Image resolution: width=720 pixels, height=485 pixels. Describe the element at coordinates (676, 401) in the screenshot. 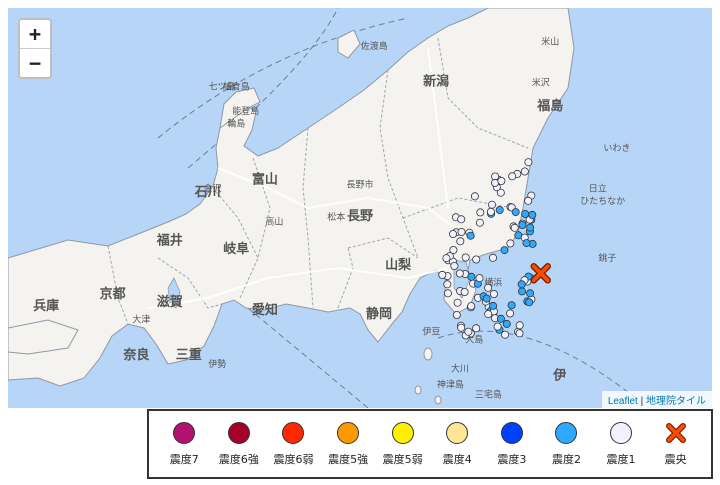

I see `gsi-tiles-link: 地理院タイル` at that location.